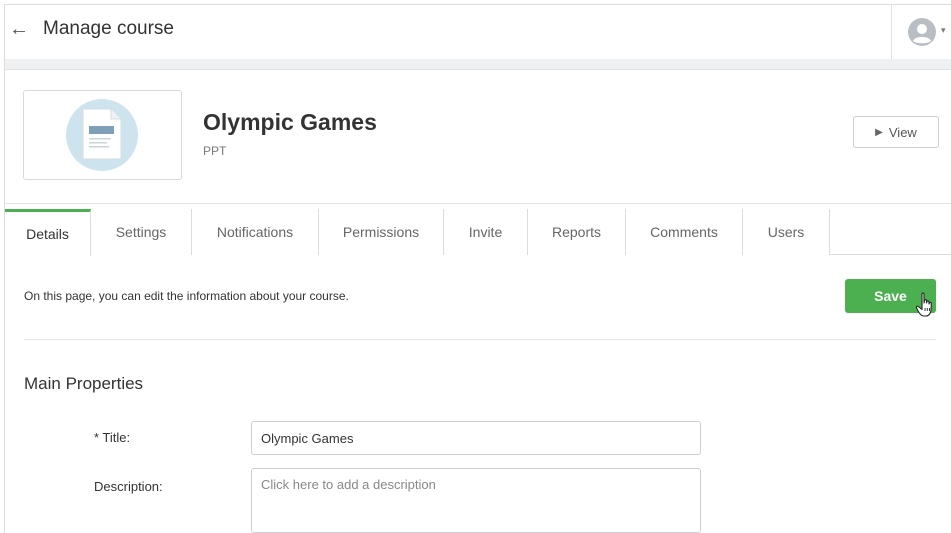 The height and width of the screenshot is (533, 951). What do you see at coordinates (478, 32) in the screenshot?
I see `top-bar: ← Manage course ▾` at bounding box center [478, 32].